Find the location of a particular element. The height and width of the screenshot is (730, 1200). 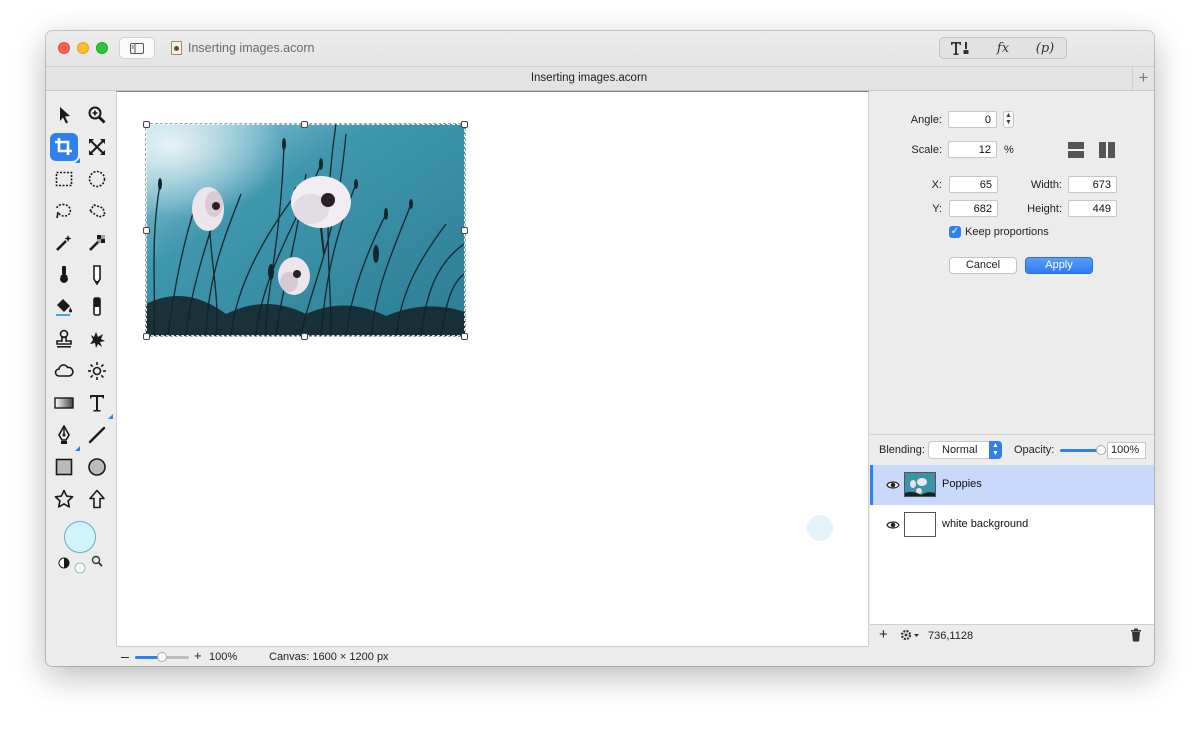

resize-handle-top is located at coordinates (304, 124).